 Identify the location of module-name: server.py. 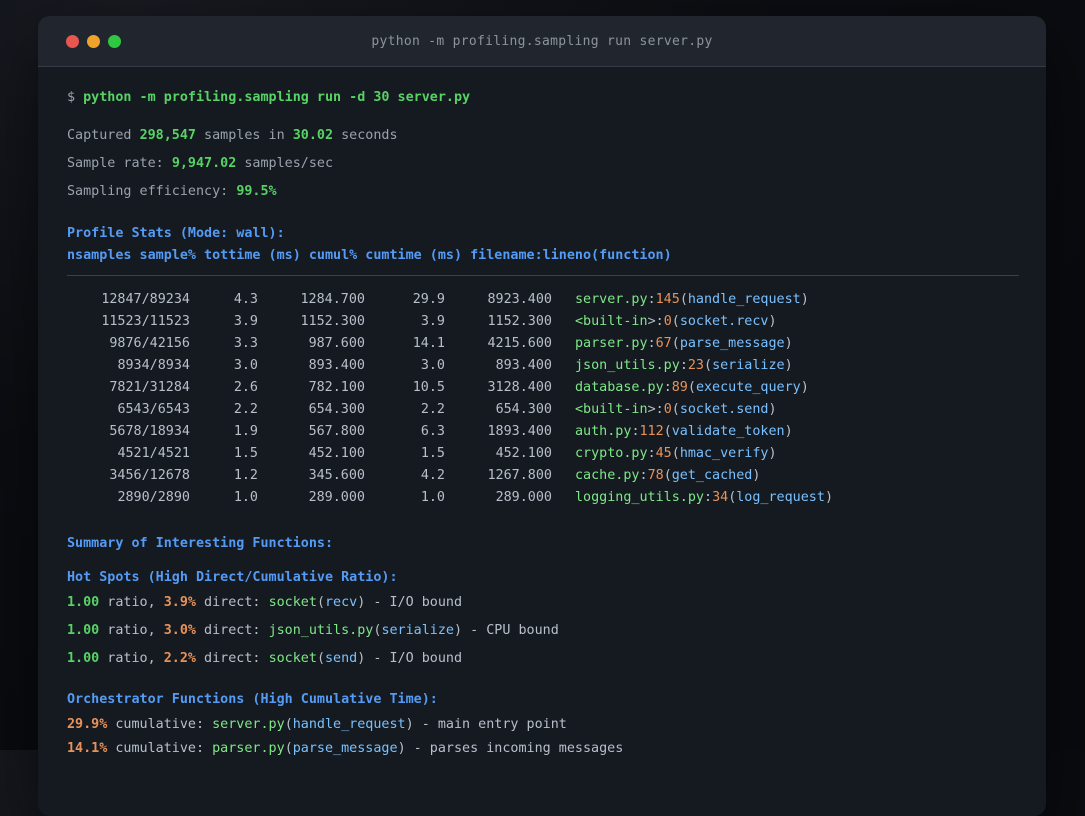
(248, 724).